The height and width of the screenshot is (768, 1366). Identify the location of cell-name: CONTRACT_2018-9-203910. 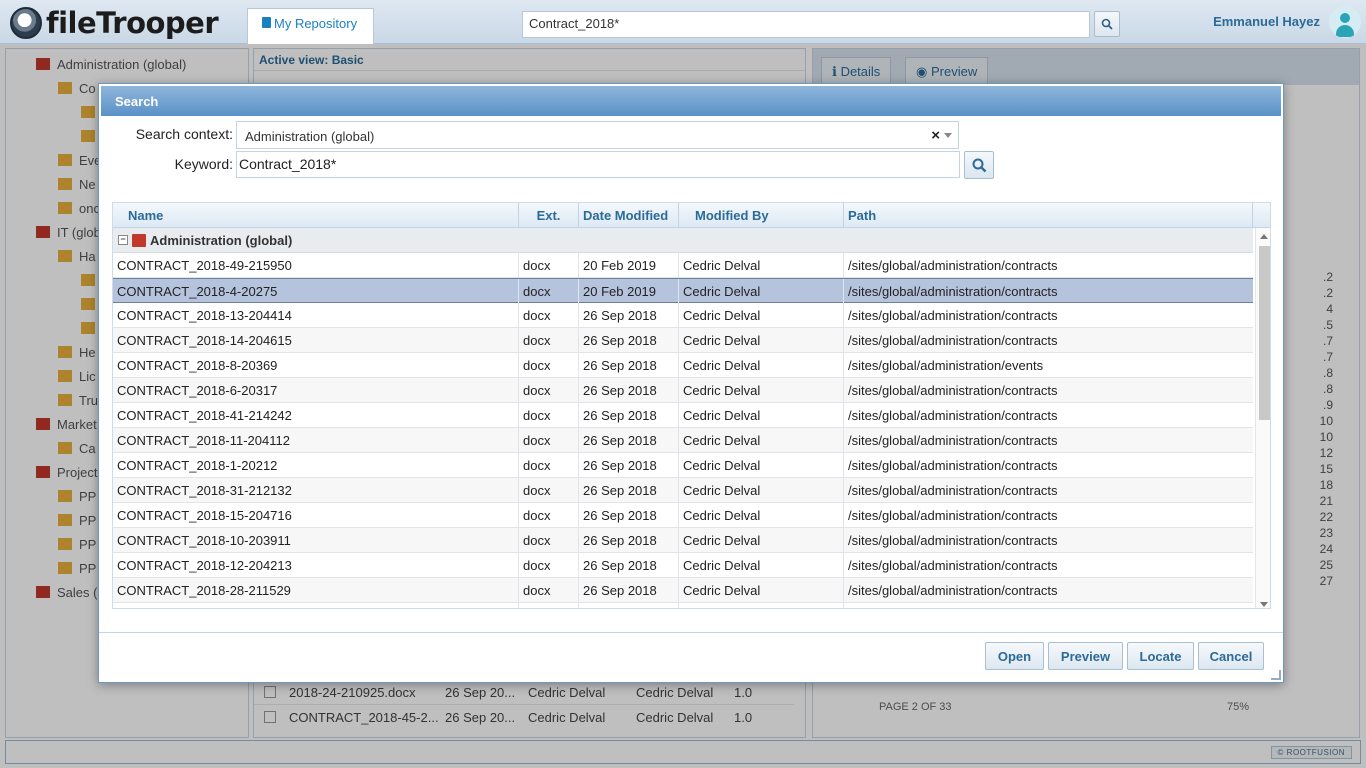
(201, 608).